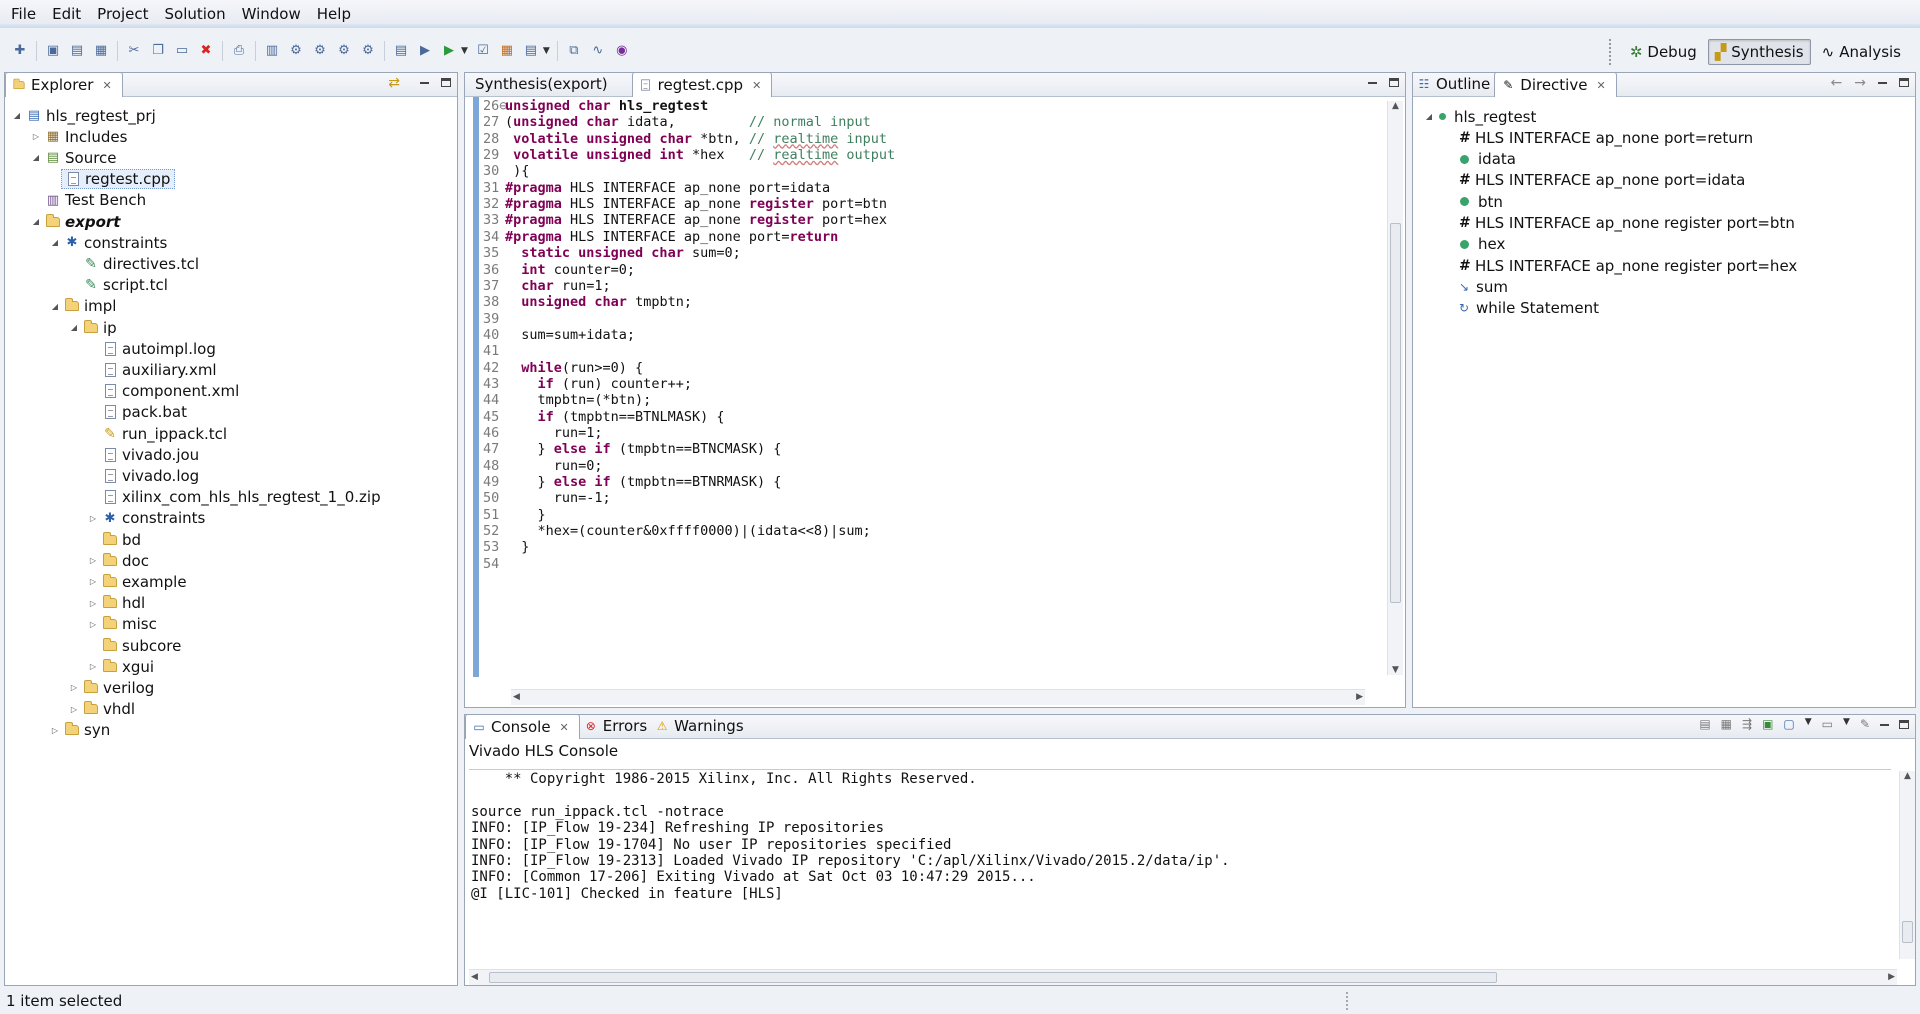 This screenshot has width=1920, height=1014. What do you see at coordinates (122, 624) in the screenshot?
I see `tree-folder: ▷ misc` at bounding box center [122, 624].